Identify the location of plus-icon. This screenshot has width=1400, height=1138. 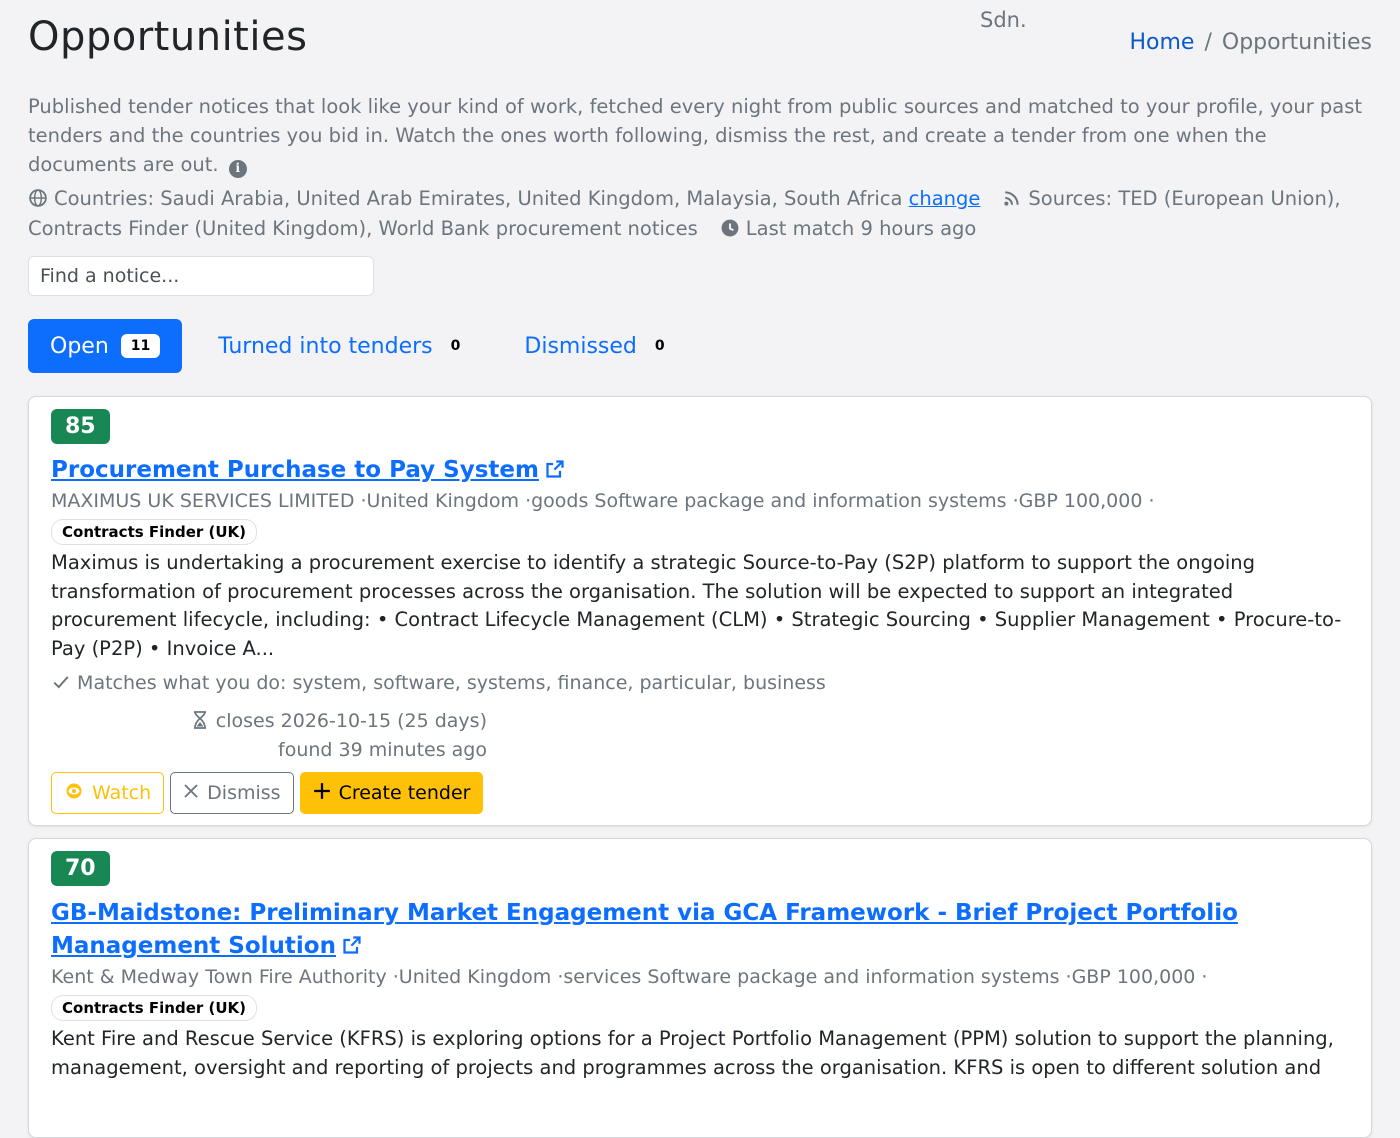
(322, 793).